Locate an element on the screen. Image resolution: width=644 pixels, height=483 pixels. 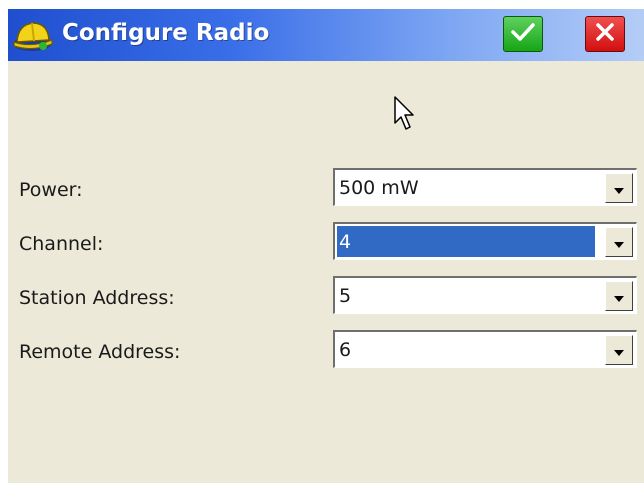
mouse-pointer-icon is located at coordinates (405, 115).